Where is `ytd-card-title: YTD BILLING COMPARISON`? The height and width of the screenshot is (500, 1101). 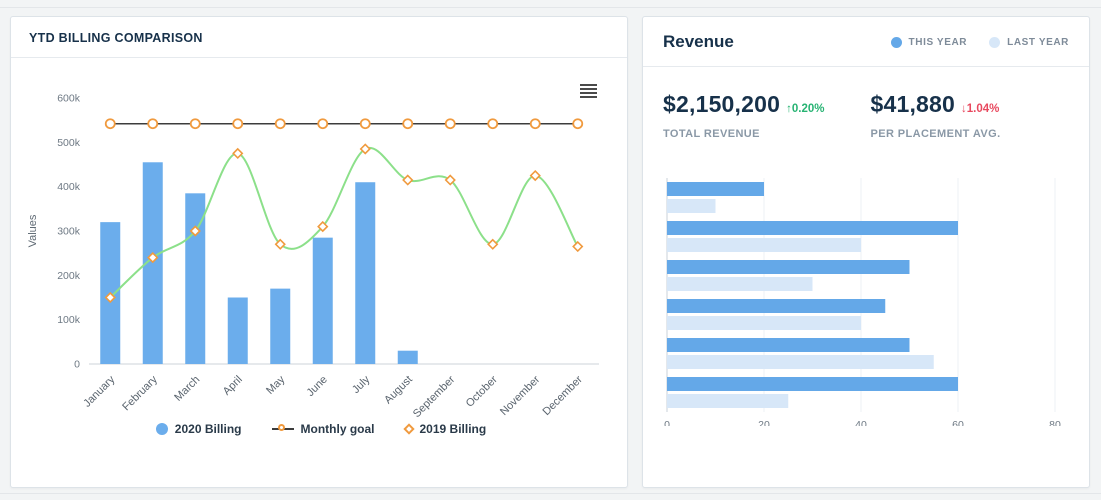 ytd-card-title: YTD BILLING COMPARISON is located at coordinates (116, 38).